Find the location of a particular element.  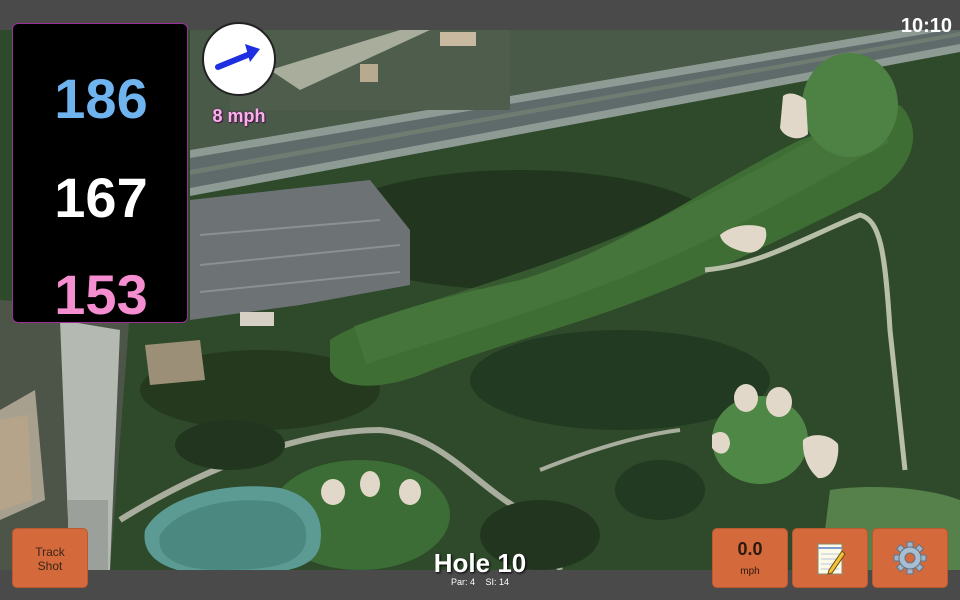

wind-speed: 8 mph is located at coordinates (239, 116).